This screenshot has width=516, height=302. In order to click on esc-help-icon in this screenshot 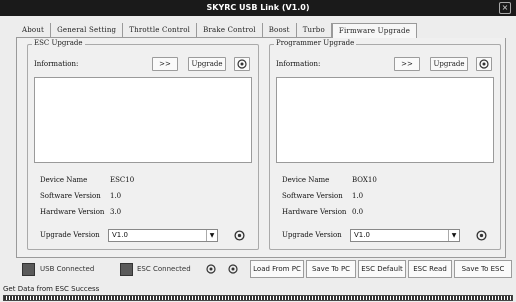, I will do `click(242, 64)`.